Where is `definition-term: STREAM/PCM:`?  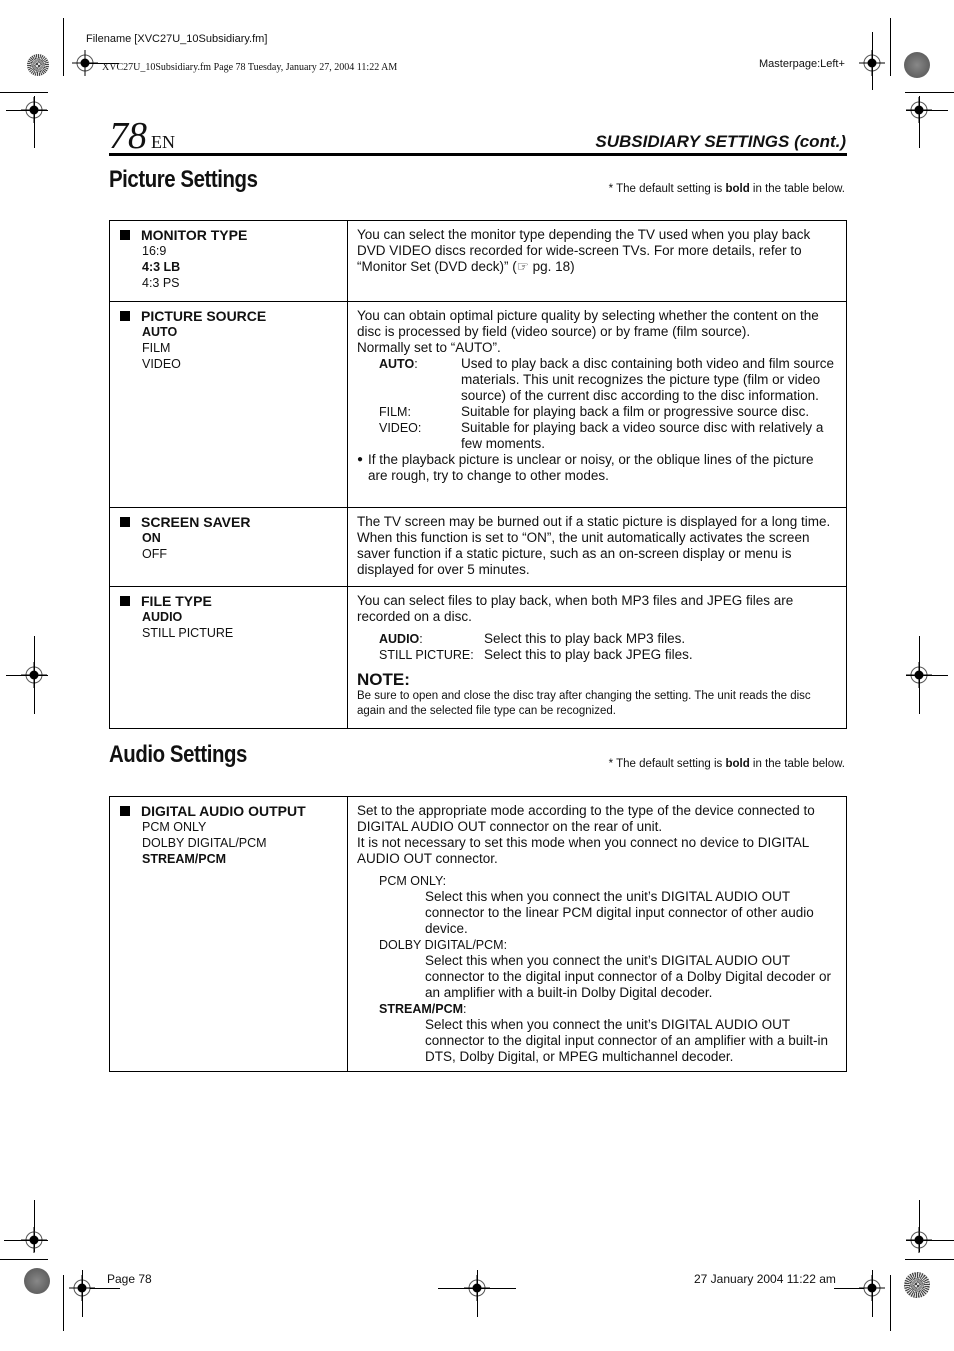 definition-term: STREAM/PCM: is located at coordinates (423, 1009).